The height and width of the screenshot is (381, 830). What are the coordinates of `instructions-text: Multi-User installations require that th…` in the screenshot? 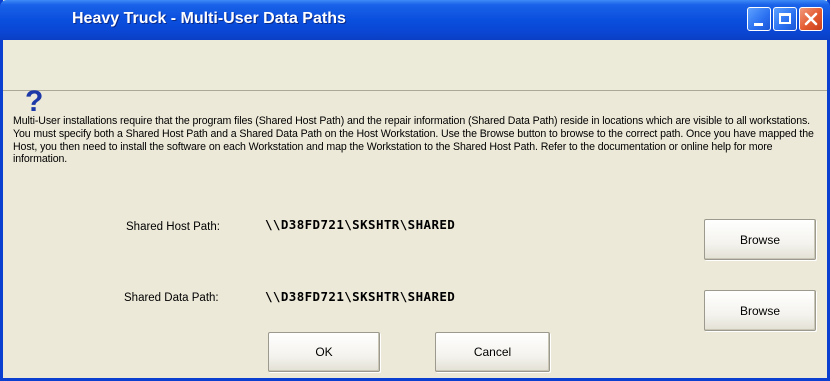 It's located at (413, 140).